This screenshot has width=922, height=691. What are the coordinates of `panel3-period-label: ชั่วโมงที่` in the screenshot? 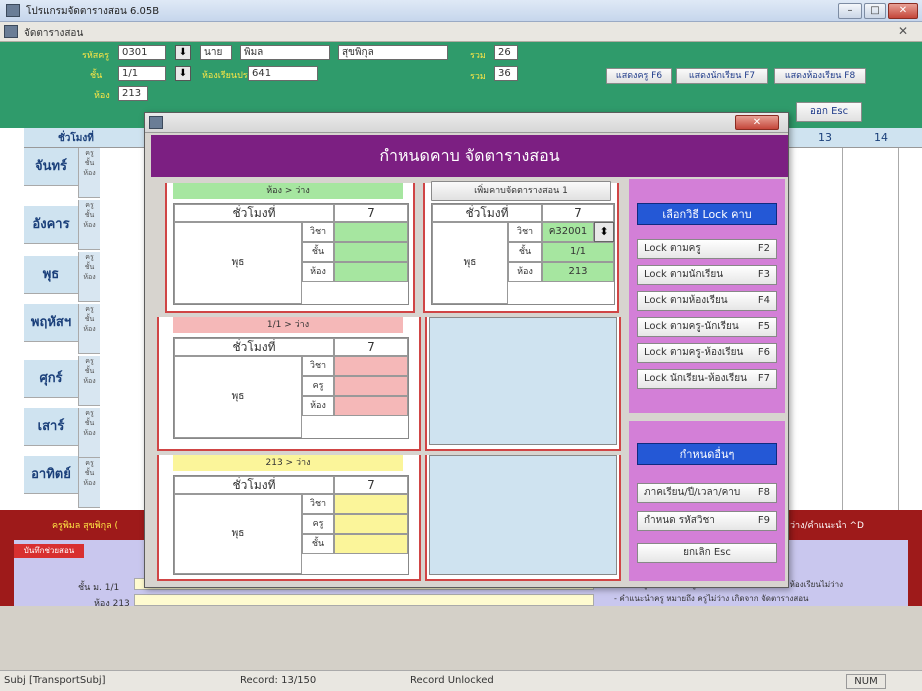 It's located at (254, 347).